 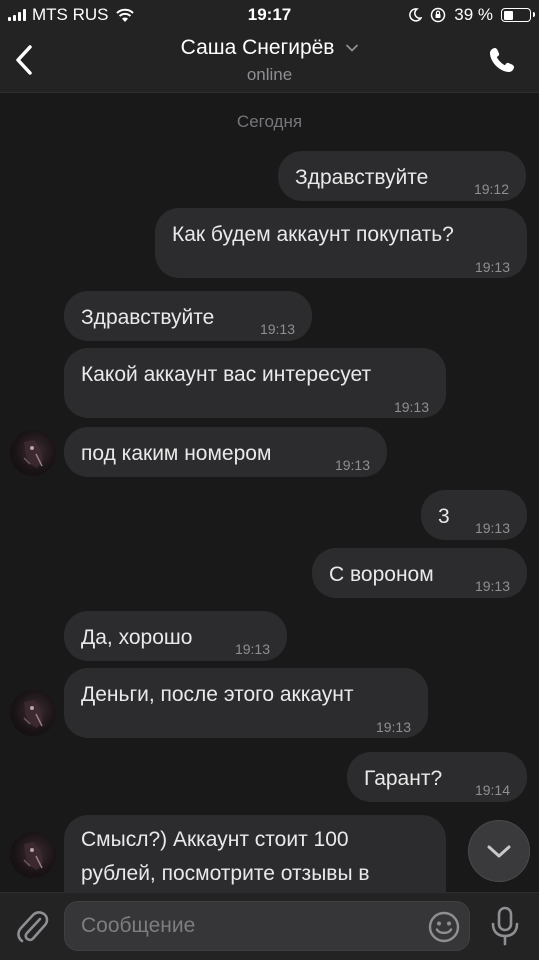 What do you see at coordinates (32, 926) in the screenshot?
I see `attach-button` at bounding box center [32, 926].